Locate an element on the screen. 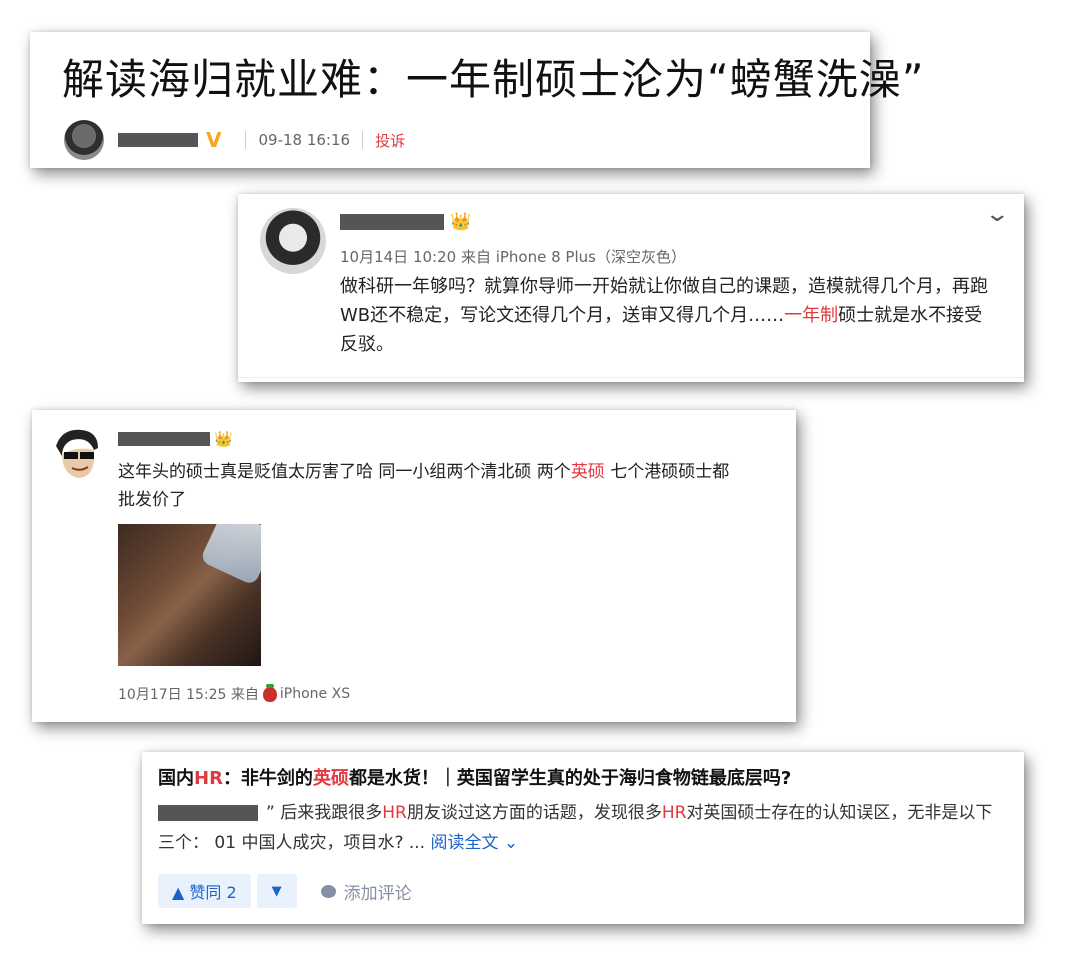  downvote-button: ▼ is located at coordinates (276, 891).